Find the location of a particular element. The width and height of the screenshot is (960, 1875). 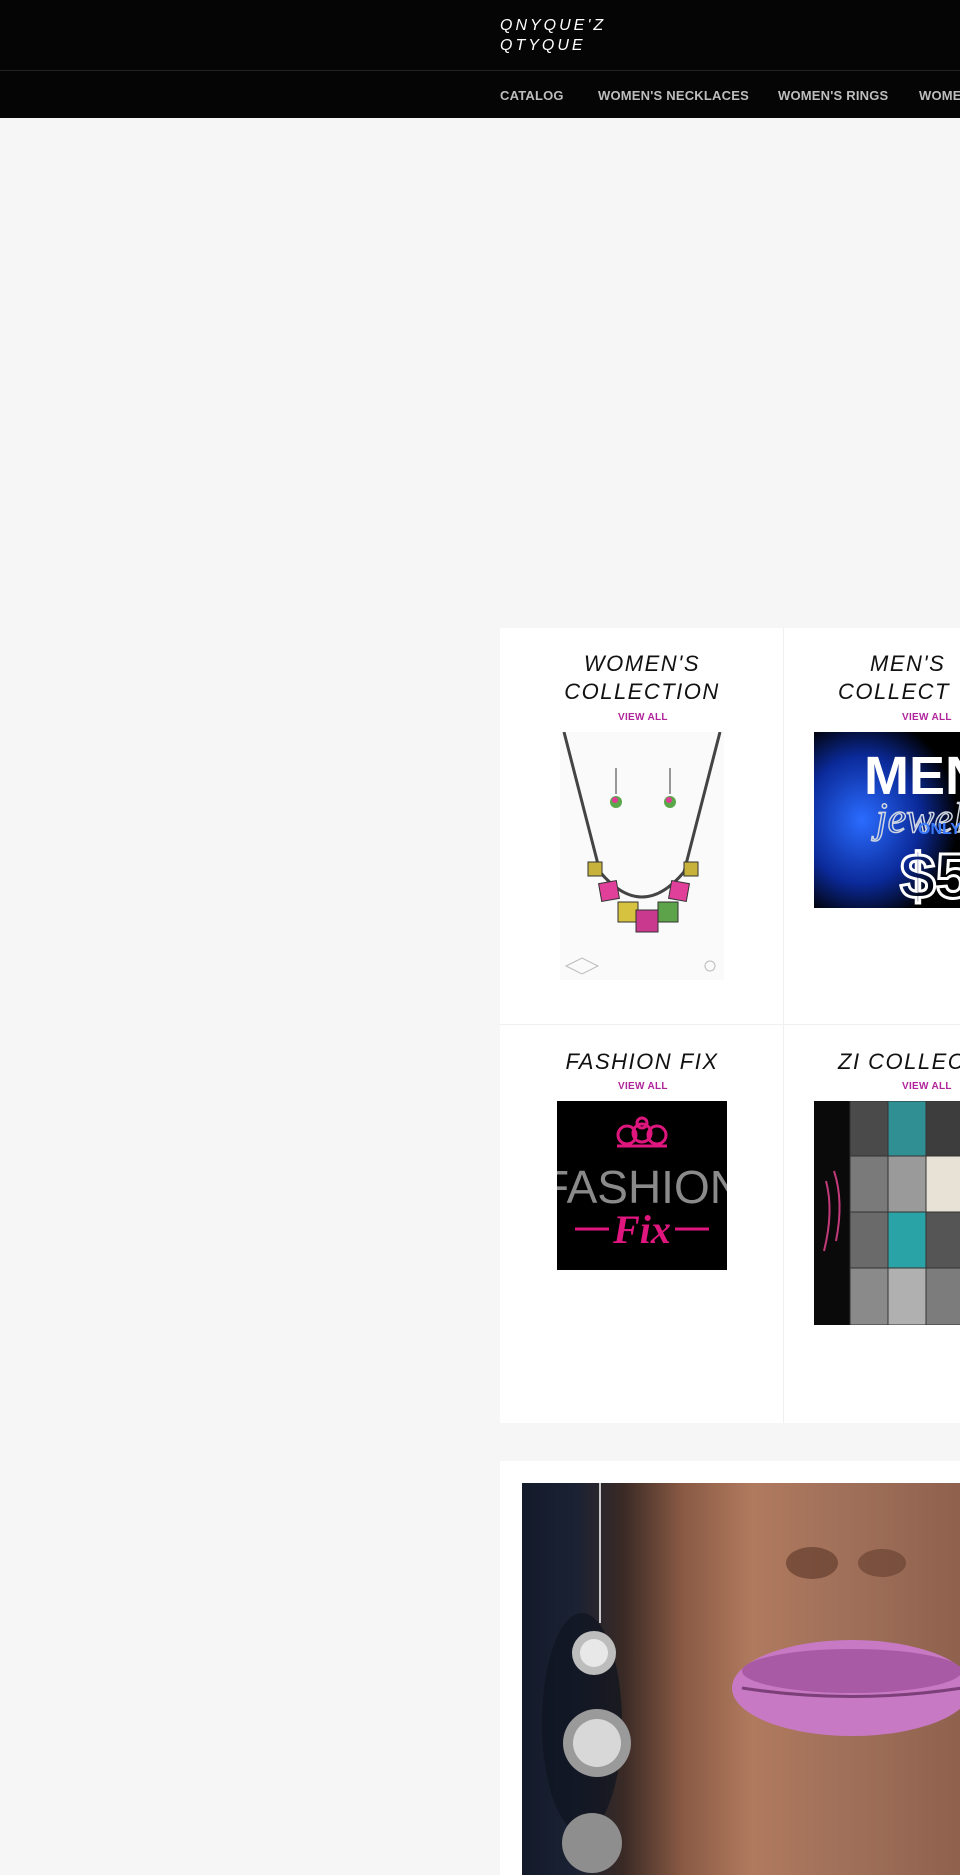

zi-collection-title: ZI COLLEC is located at coordinates (899, 1062).